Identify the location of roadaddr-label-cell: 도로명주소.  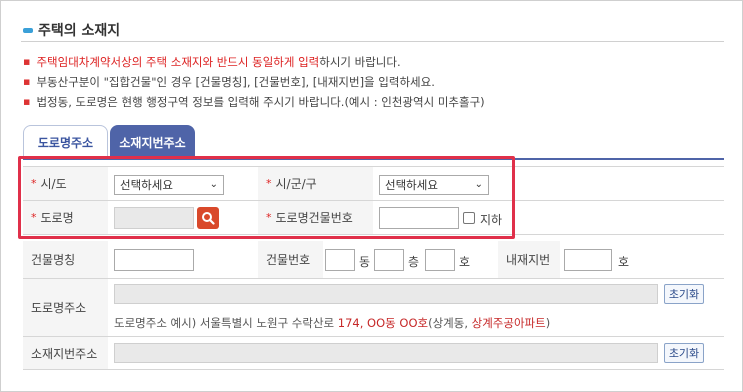
(65, 307).